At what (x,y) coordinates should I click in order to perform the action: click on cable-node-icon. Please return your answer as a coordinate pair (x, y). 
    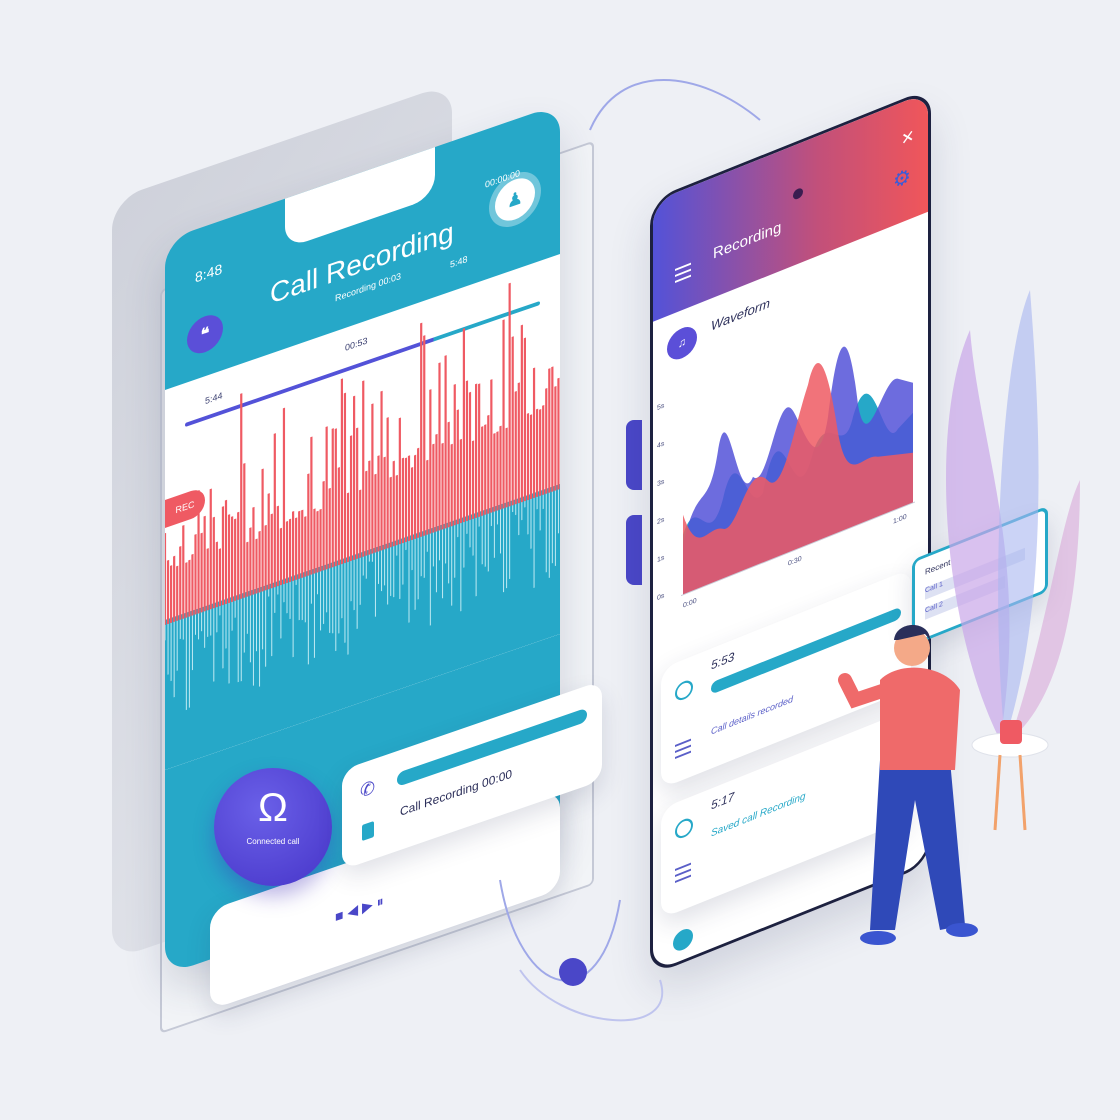
    Looking at the image, I should click on (573, 972).